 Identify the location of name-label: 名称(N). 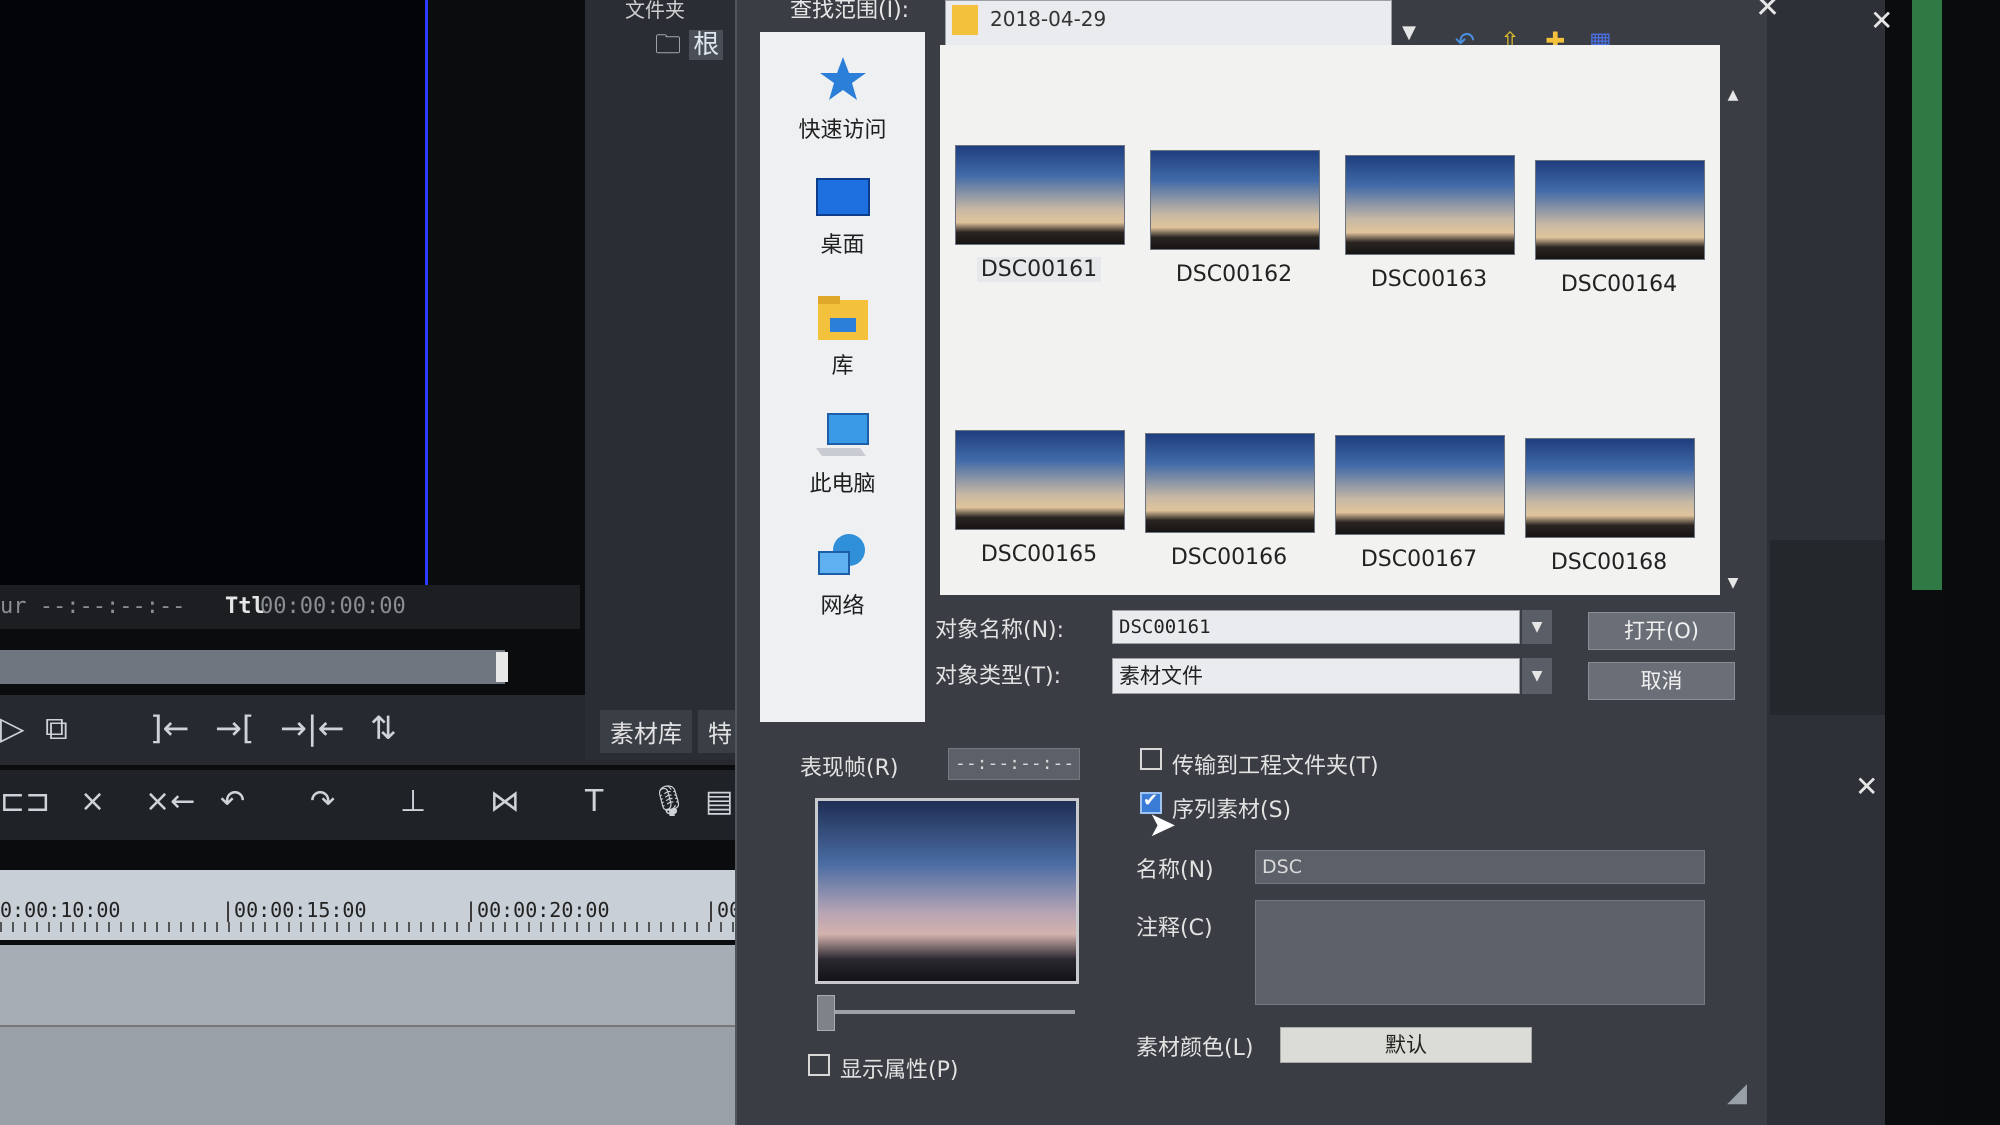
(1175, 870).